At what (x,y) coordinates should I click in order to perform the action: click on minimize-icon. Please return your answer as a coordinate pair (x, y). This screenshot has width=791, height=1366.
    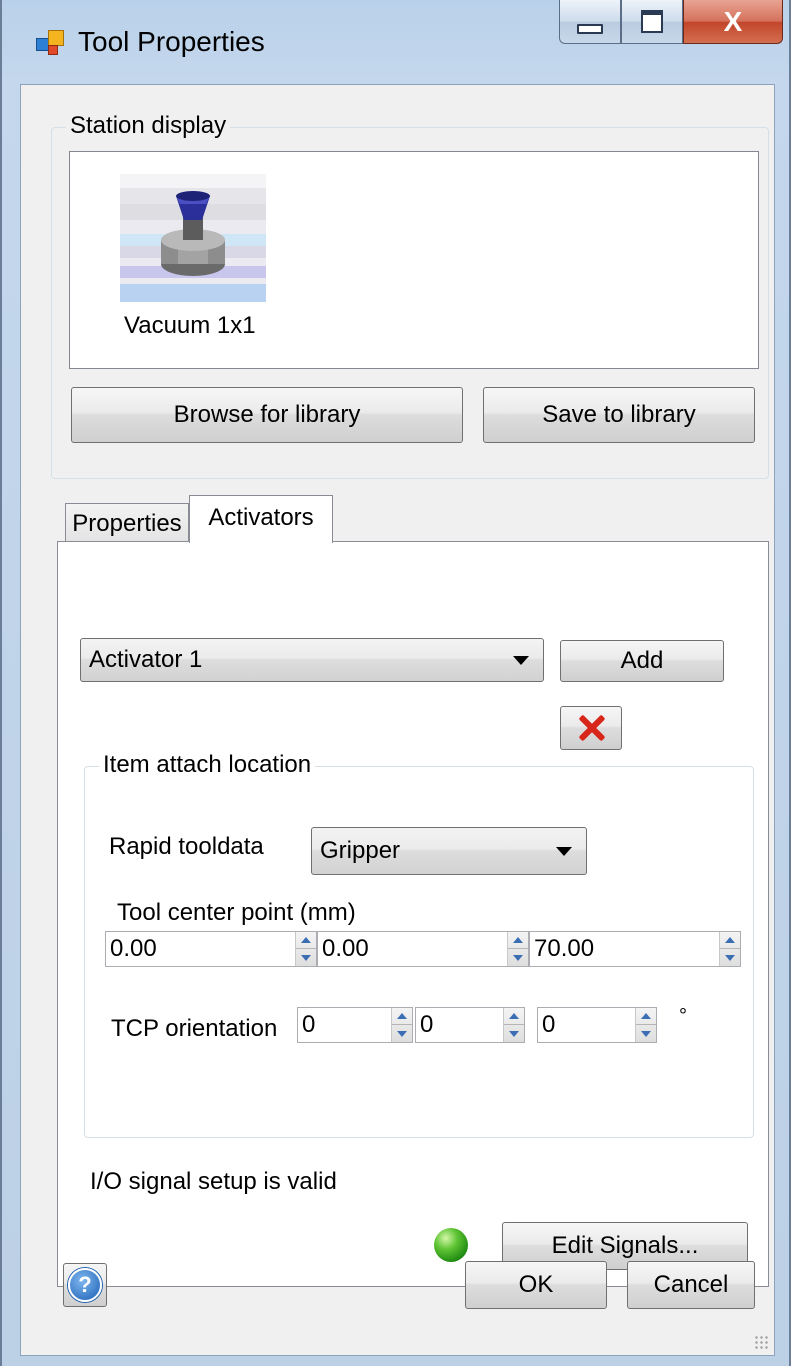
    Looking at the image, I should click on (590, 28).